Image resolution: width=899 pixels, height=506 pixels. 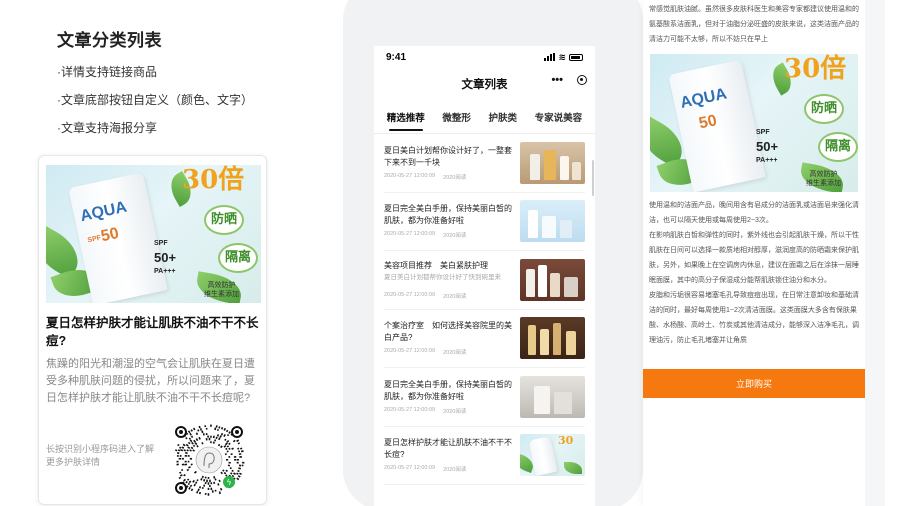 What do you see at coordinates (569, 80) in the screenshot?
I see `miniprogram-capsule: •••` at bounding box center [569, 80].